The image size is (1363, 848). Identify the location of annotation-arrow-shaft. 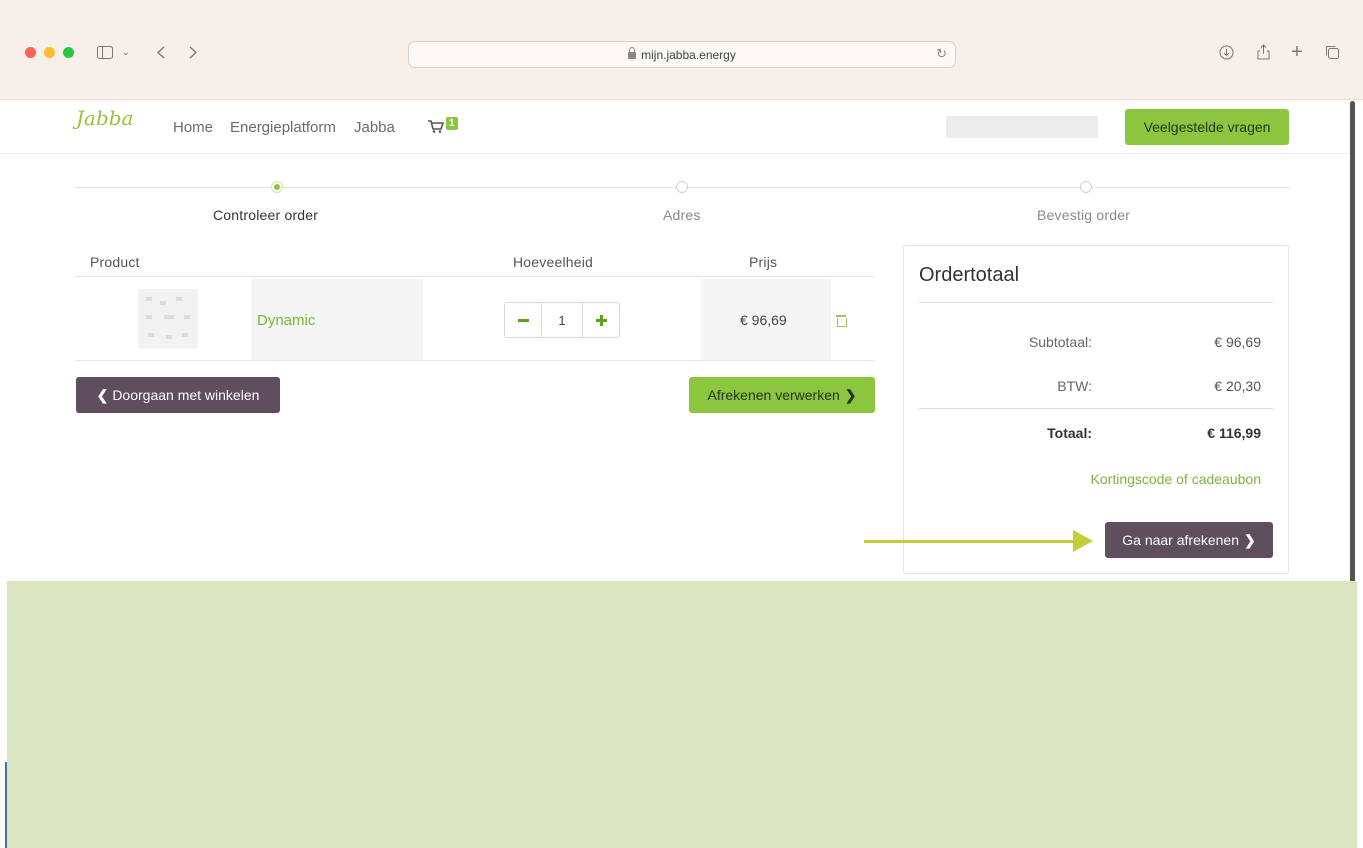
(971, 541).